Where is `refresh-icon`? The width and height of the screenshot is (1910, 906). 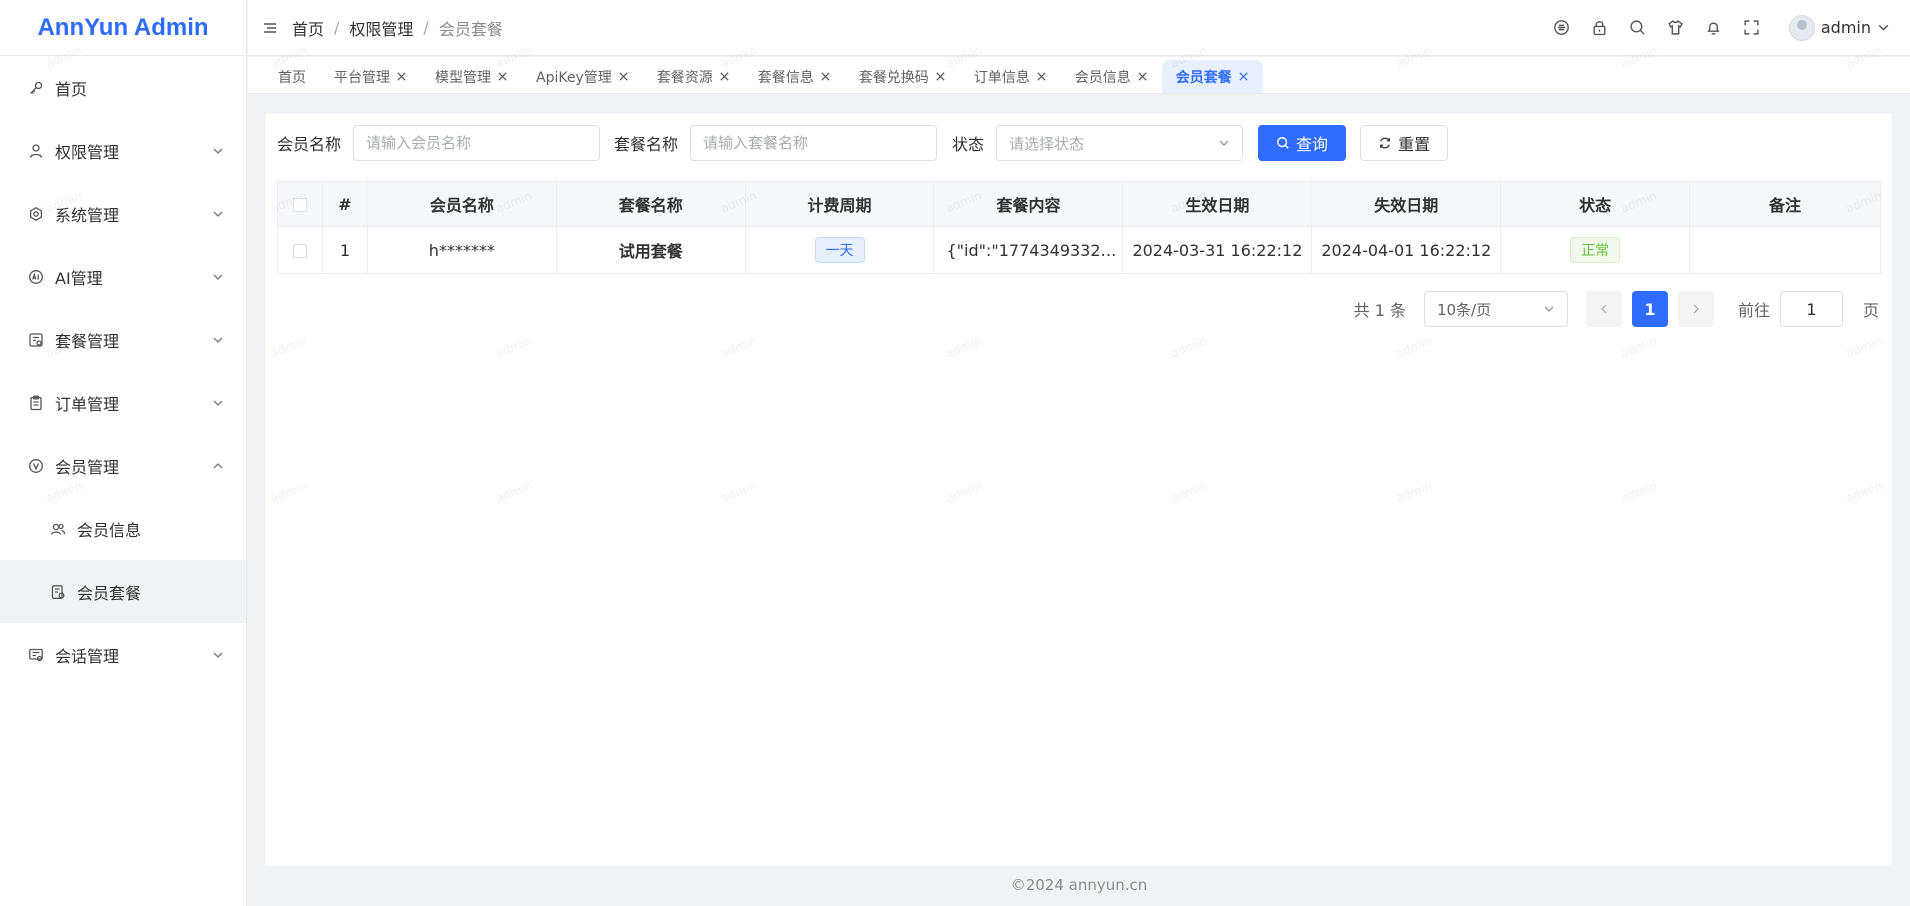 refresh-icon is located at coordinates (1385, 143).